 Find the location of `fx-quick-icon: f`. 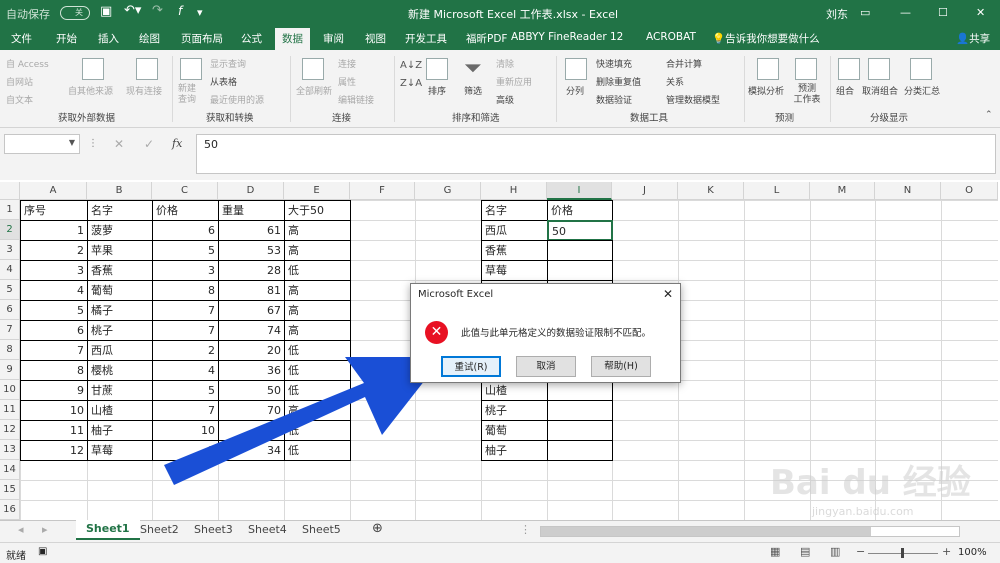

fx-quick-icon: f is located at coordinates (180, 11).